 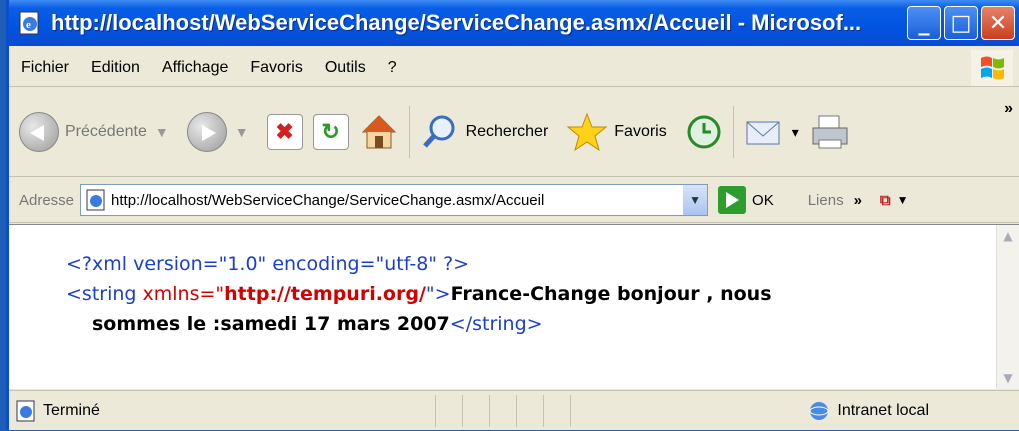 What do you see at coordinates (104, 294) in the screenshot?
I see `xml-tag-open: <string` at bounding box center [104, 294].